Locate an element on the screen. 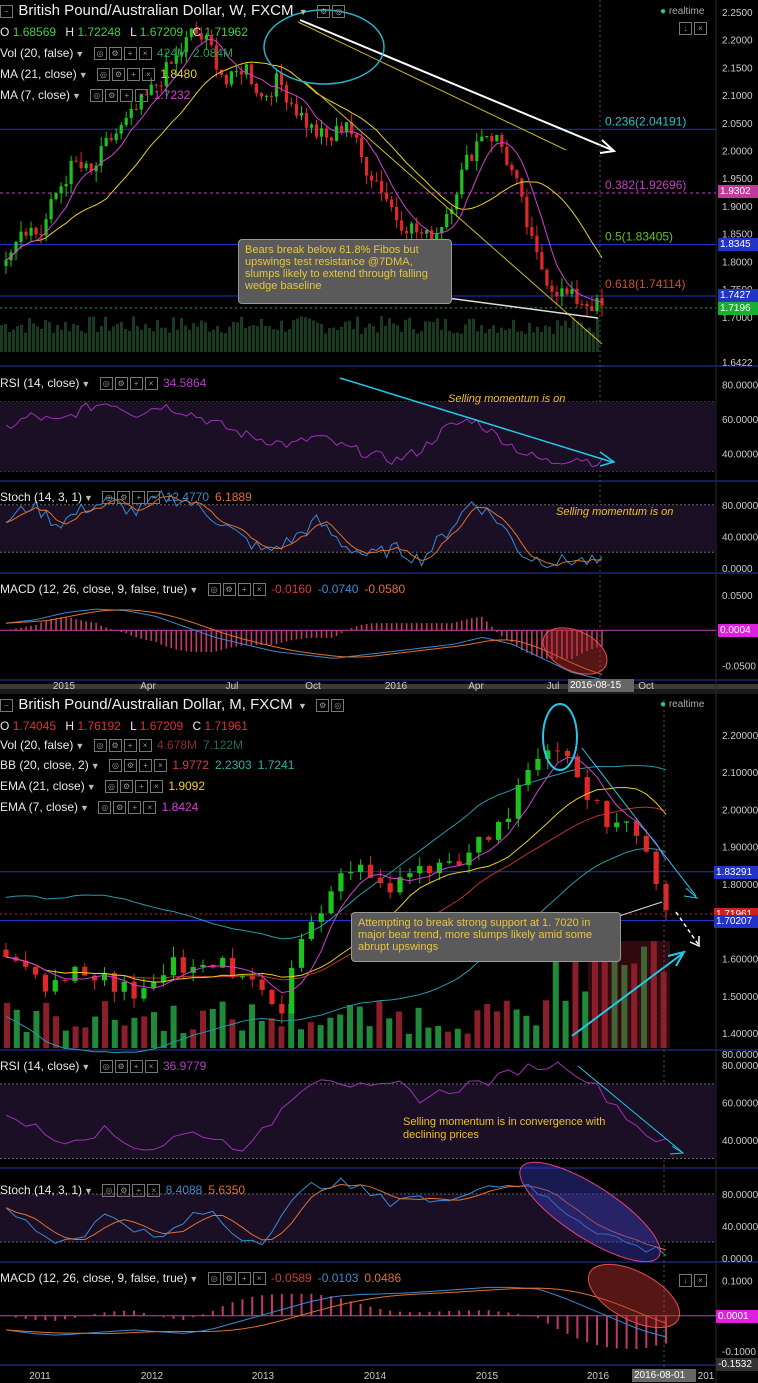  weekly-macd-v1: -0.0160 is located at coordinates (291, 589).